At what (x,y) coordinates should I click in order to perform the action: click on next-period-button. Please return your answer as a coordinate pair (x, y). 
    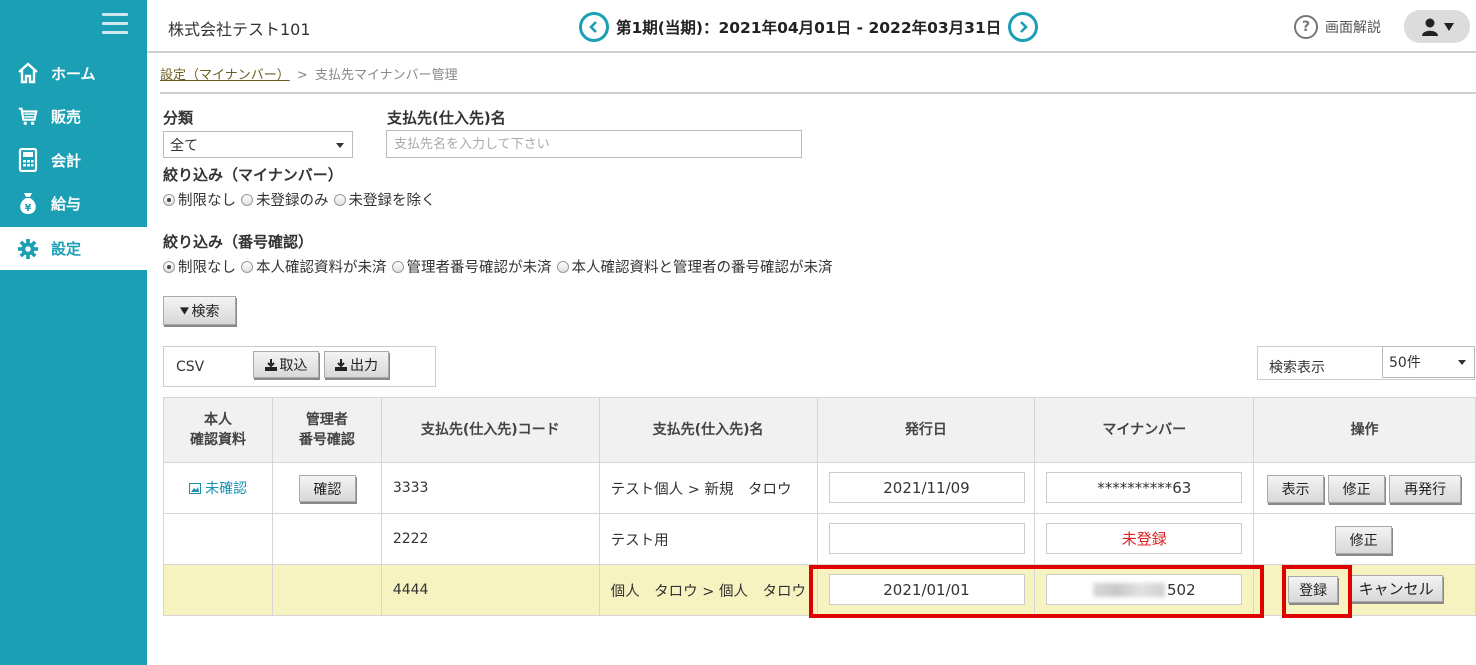
    Looking at the image, I should click on (1023, 27).